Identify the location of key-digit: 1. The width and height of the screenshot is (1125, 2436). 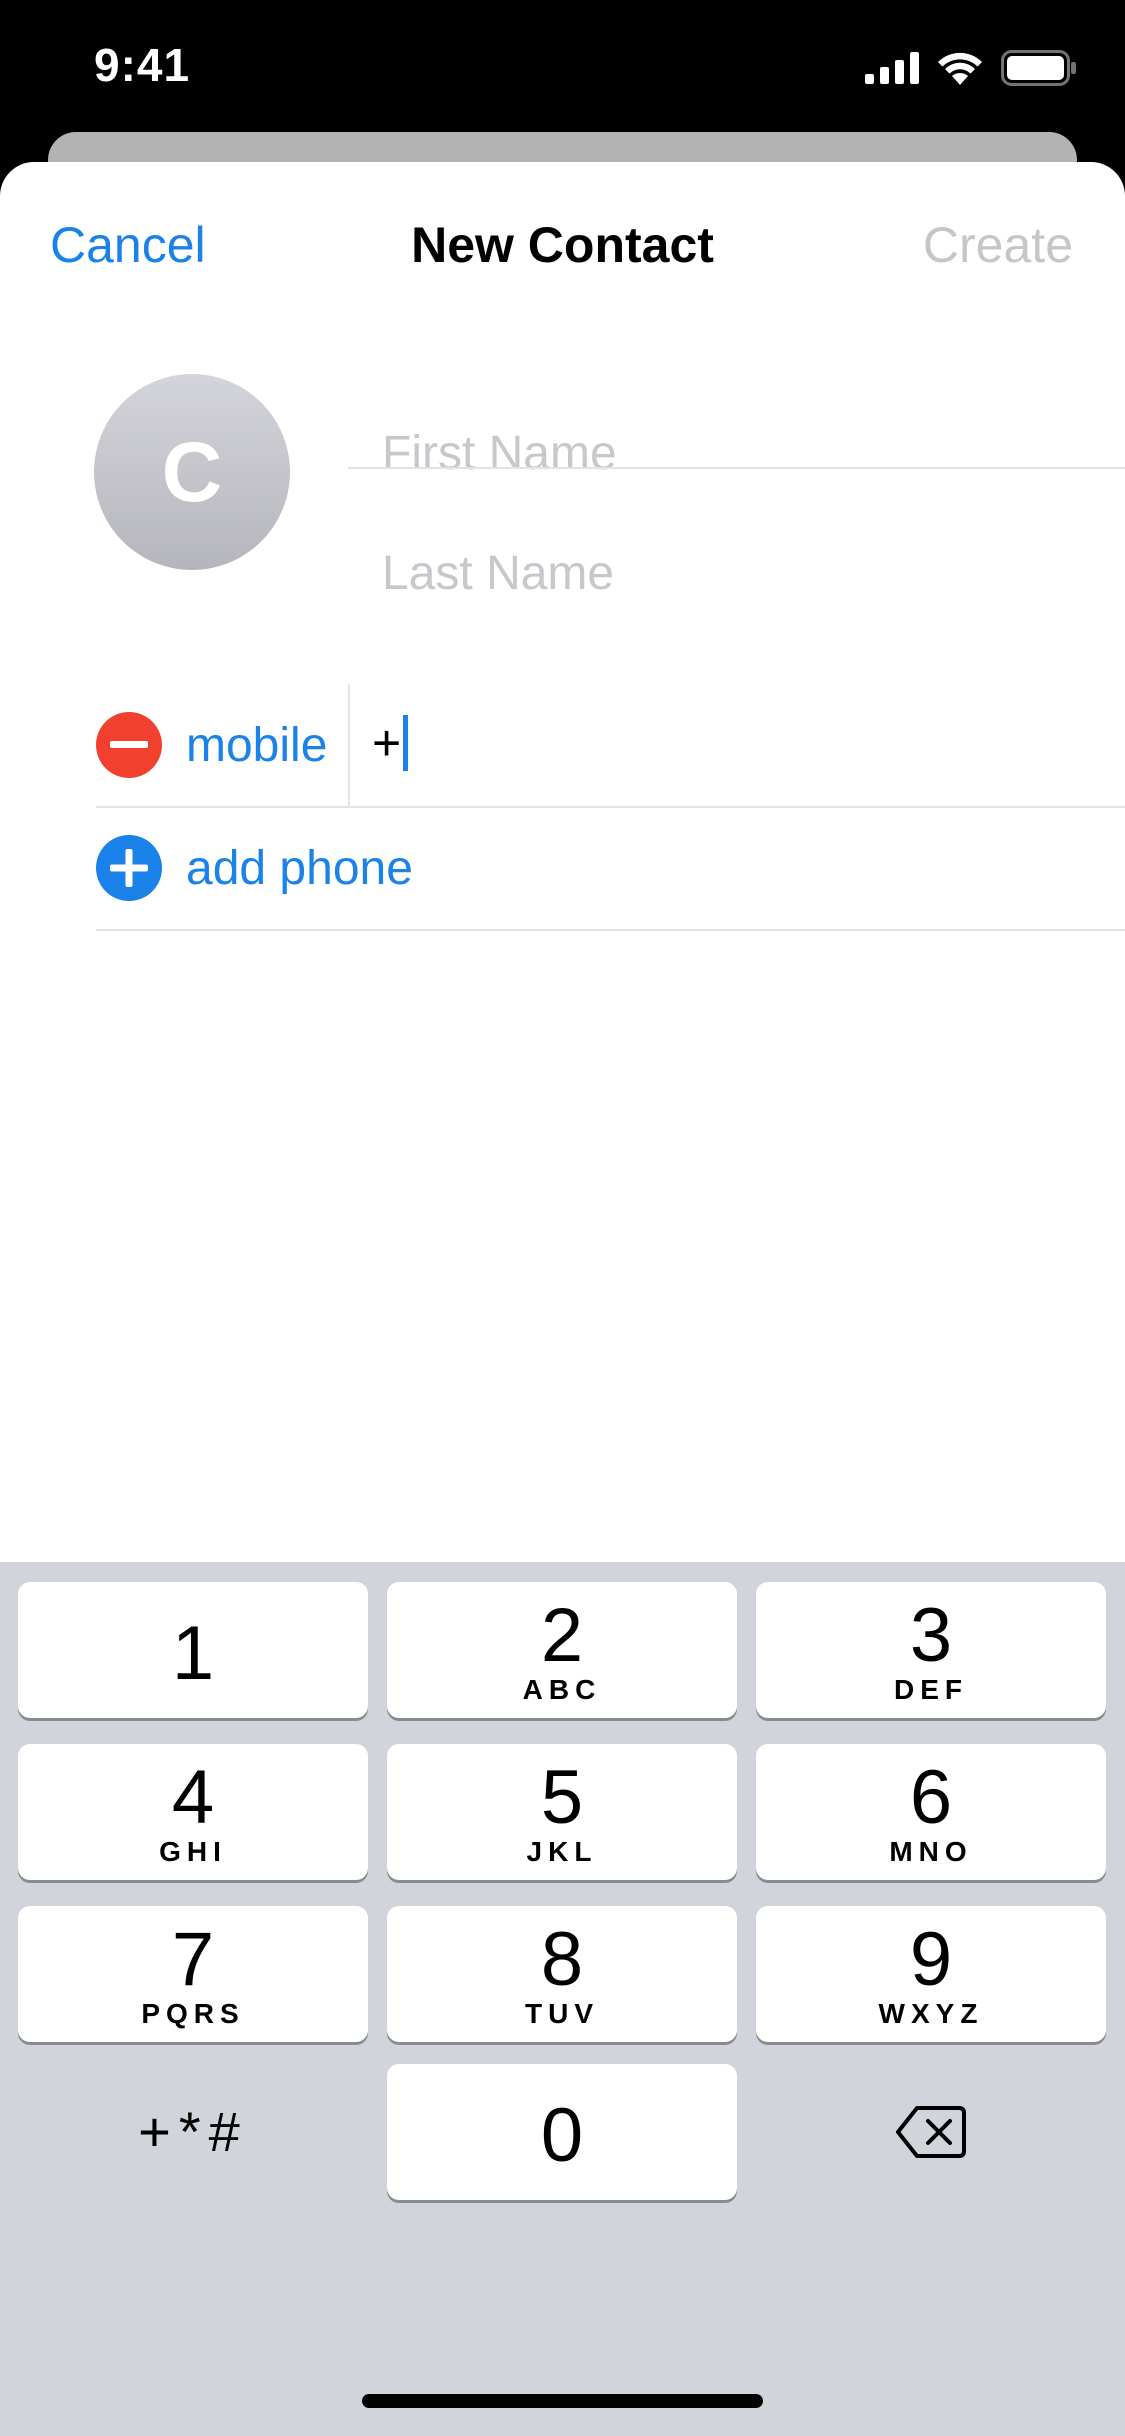
(193, 1653).